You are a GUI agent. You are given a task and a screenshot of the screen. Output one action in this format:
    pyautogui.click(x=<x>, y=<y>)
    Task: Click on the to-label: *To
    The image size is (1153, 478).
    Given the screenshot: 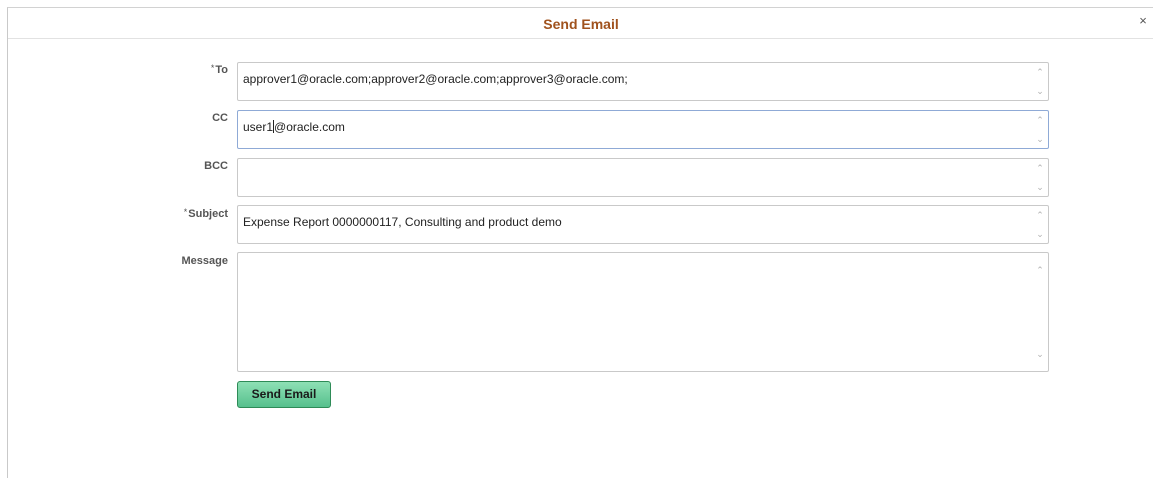 What is the action you would take?
    pyautogui.click(x=168, y=69)
    